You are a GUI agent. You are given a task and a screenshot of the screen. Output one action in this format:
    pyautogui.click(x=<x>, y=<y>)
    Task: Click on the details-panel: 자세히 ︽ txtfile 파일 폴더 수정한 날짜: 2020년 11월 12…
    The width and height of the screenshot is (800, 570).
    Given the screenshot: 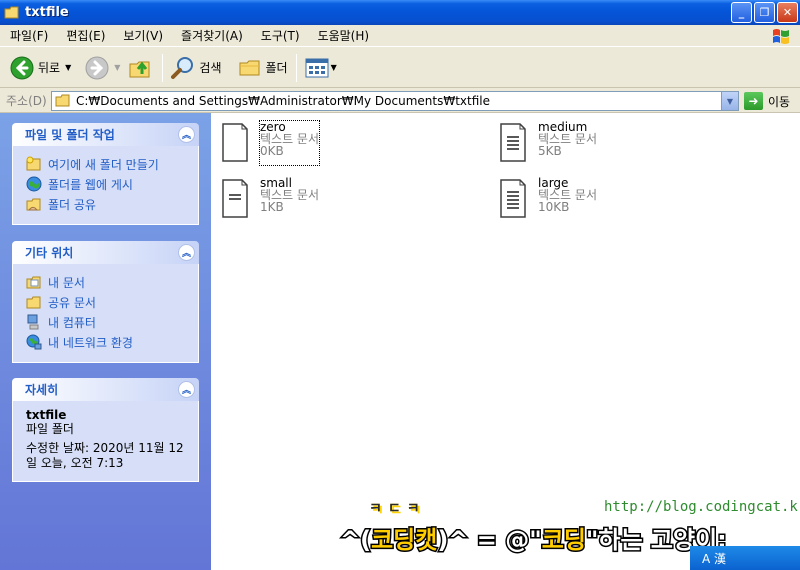 What is the action you would take?
    pyautogui.click(x=105, y=430)
    